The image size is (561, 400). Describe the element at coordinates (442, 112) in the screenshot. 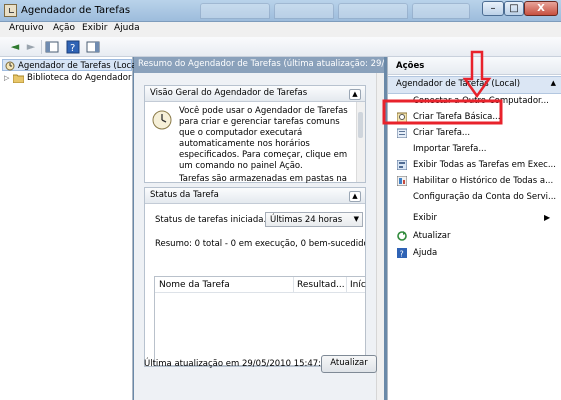

I see `highlight-box` at that location.